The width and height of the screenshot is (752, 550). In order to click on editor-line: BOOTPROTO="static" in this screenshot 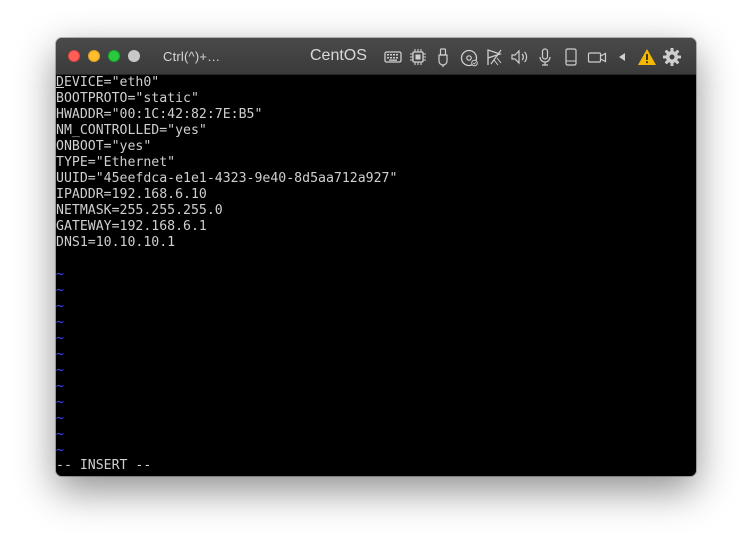, I will do `click(127, 98)`.